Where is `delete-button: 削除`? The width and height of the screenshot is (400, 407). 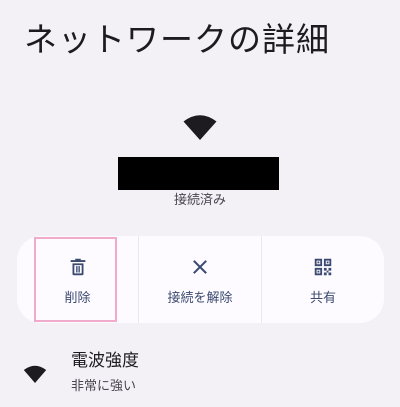 delete-button: 削除 is located at coordinates (77, 279).